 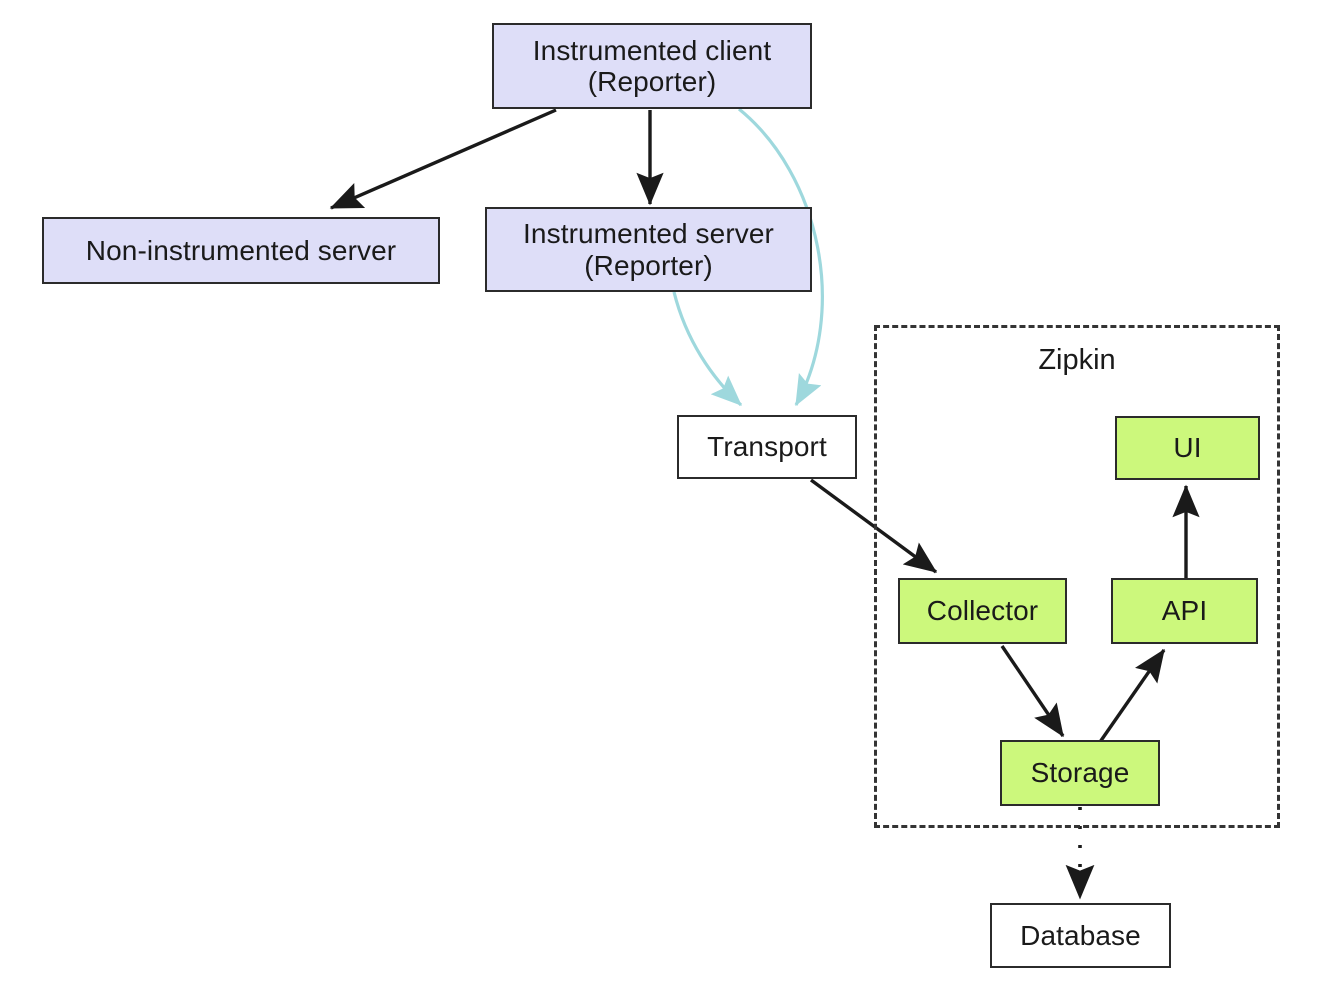 What do you see at coordinates (241, 250) in the screenshot?
I see `node-non-instrumented-server: Non-instrumented server` at bounding box center [241, 250].